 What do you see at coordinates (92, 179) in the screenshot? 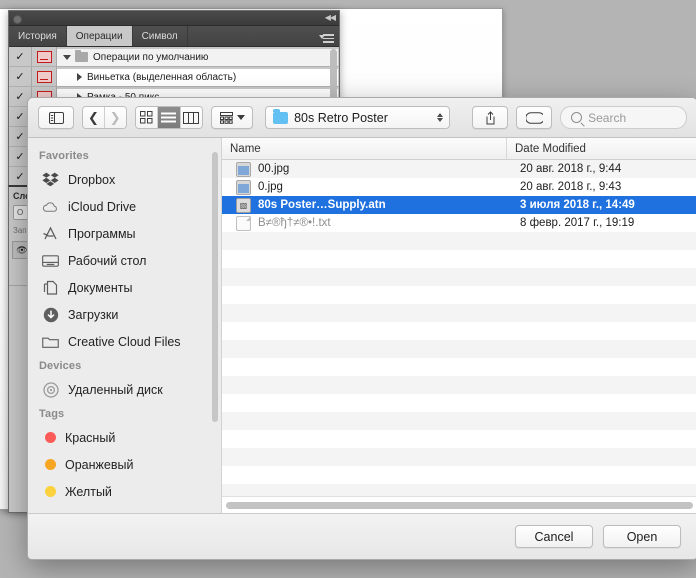
I see `sidebar-item-label: Dropbox` at bounding box center [92, 179].